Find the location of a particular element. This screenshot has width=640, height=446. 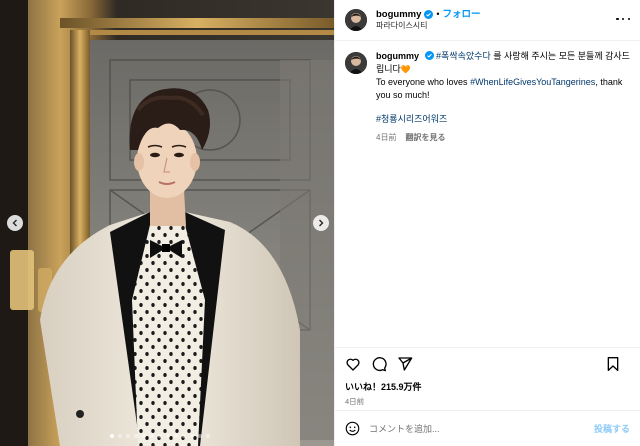

heart-emoji: 🧡 is located at coordinates (405, 69).